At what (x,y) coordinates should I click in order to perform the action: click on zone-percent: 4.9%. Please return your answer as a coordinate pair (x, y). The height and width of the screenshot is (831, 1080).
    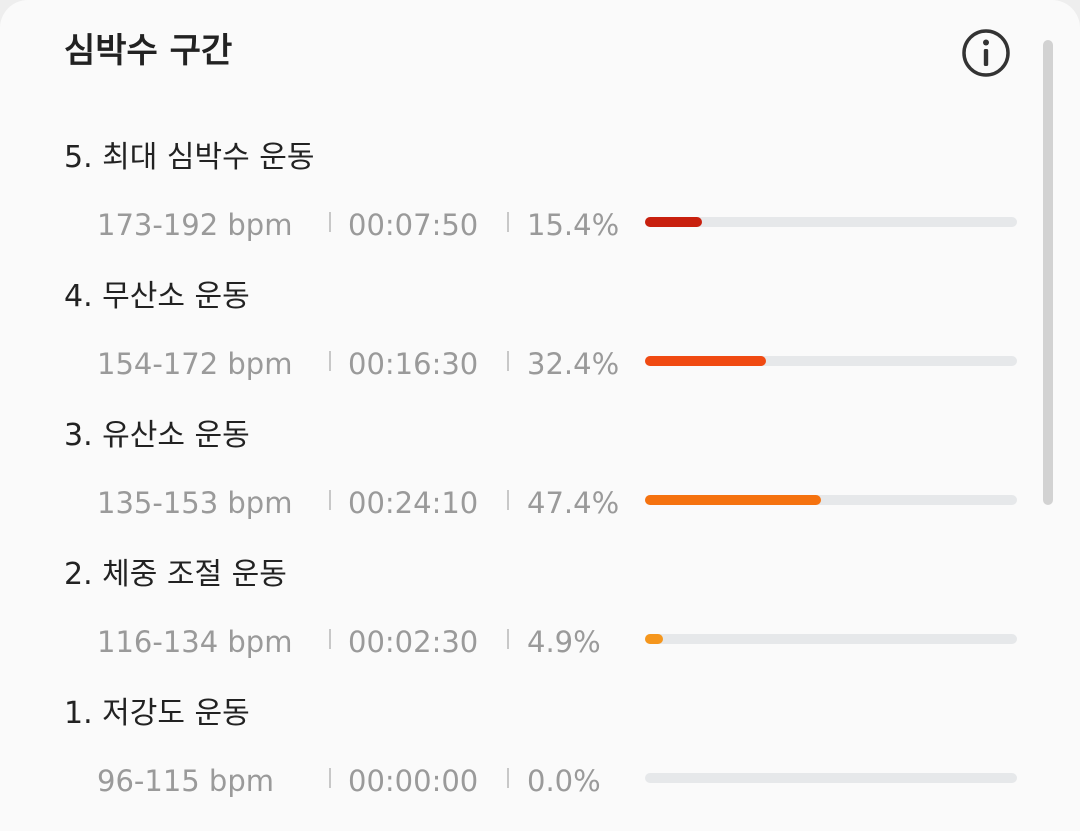
    Looking at the image, I should click on (564, 642).